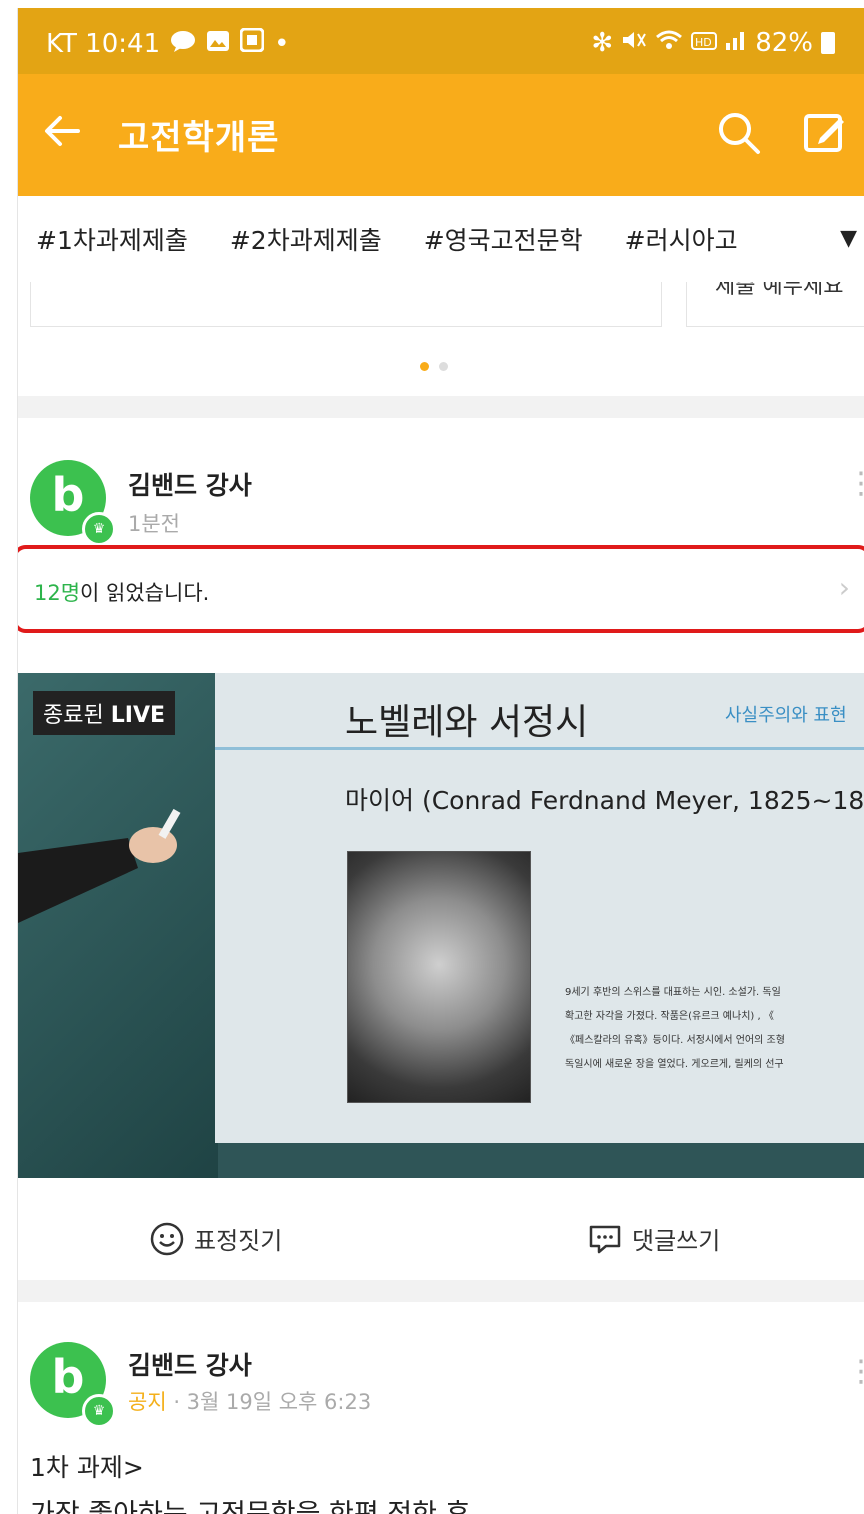  Describe the element at coordinates (503, 239) in the screenshot. I see `tag-3: #영국고전문학` at that location.